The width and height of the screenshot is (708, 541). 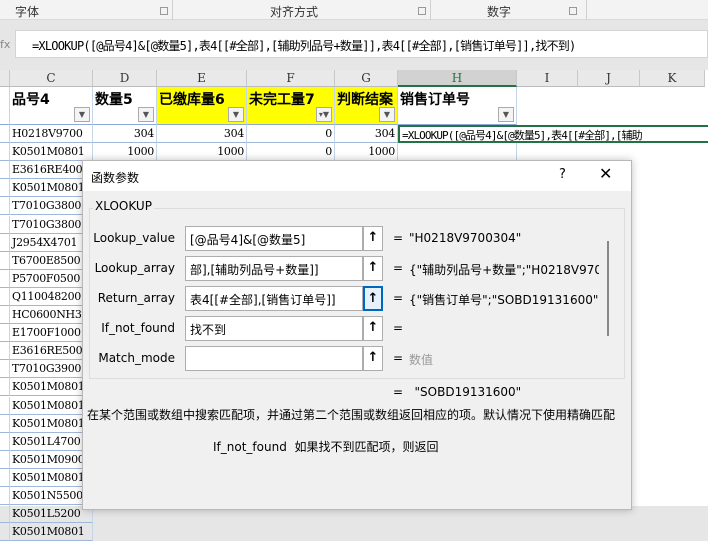 I want to click on cell-B13, so click(x=5, y=333).